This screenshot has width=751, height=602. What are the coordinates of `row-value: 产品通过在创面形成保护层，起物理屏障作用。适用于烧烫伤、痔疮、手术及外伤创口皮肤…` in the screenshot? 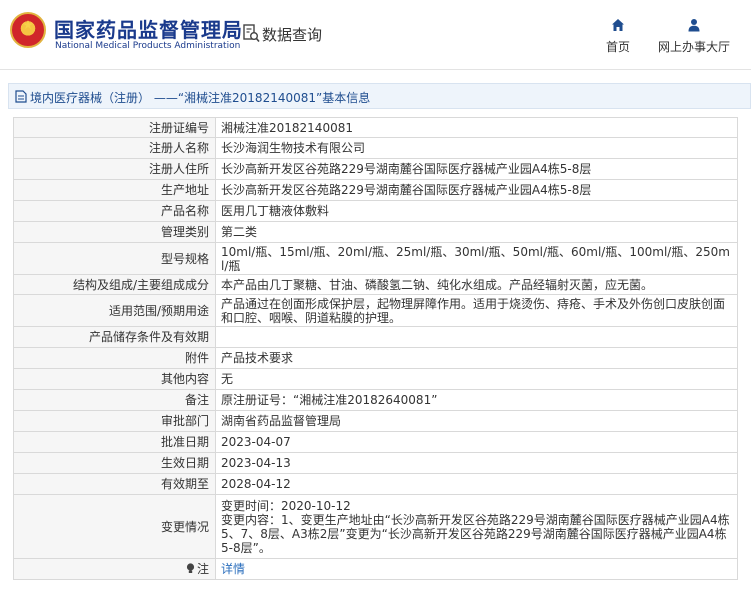 It's located at (476, 310).